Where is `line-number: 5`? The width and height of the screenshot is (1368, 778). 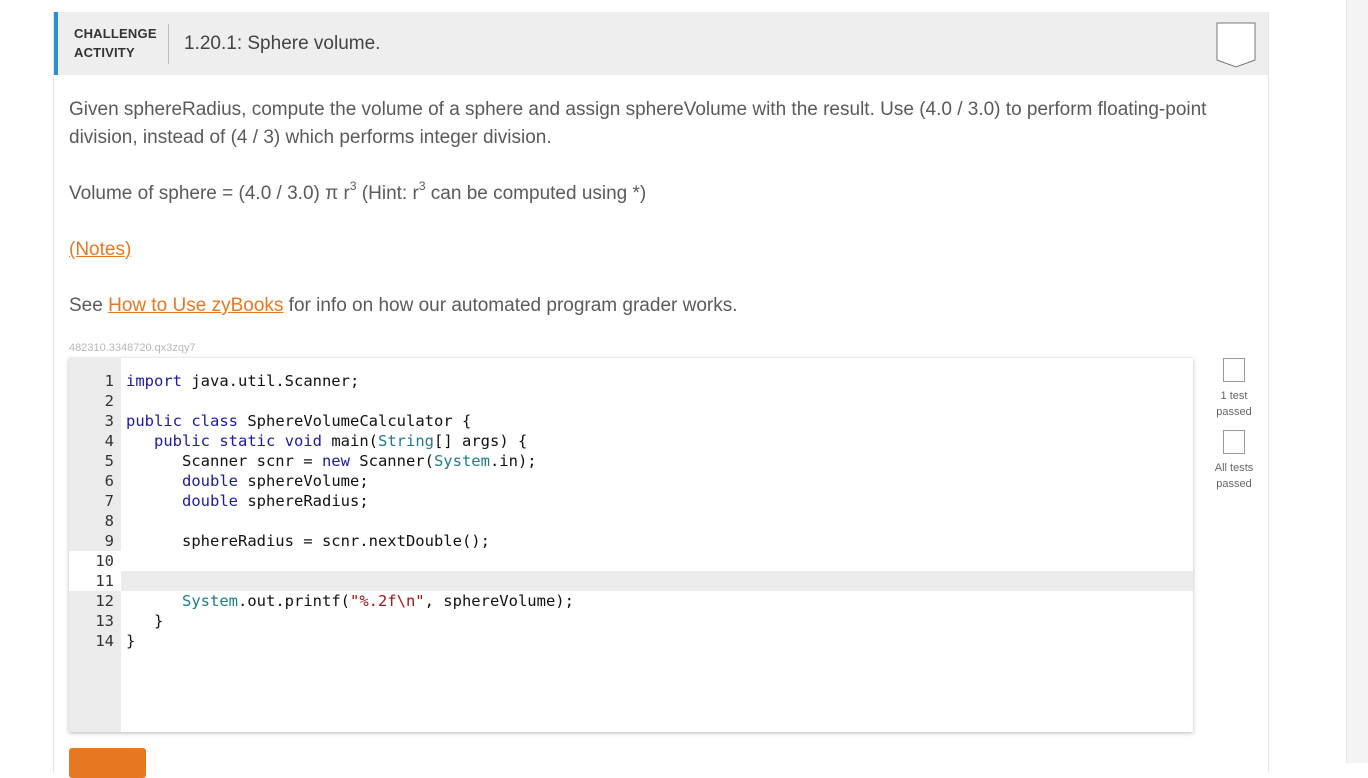 line-number: 5 is located at coordinates (109, 461).